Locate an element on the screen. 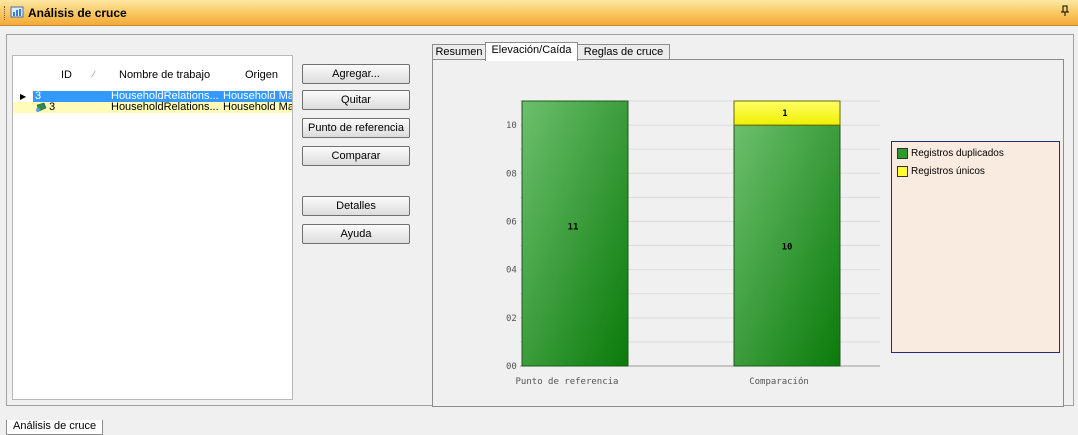  column-header-id: ID is located at coordinates (66, 75).